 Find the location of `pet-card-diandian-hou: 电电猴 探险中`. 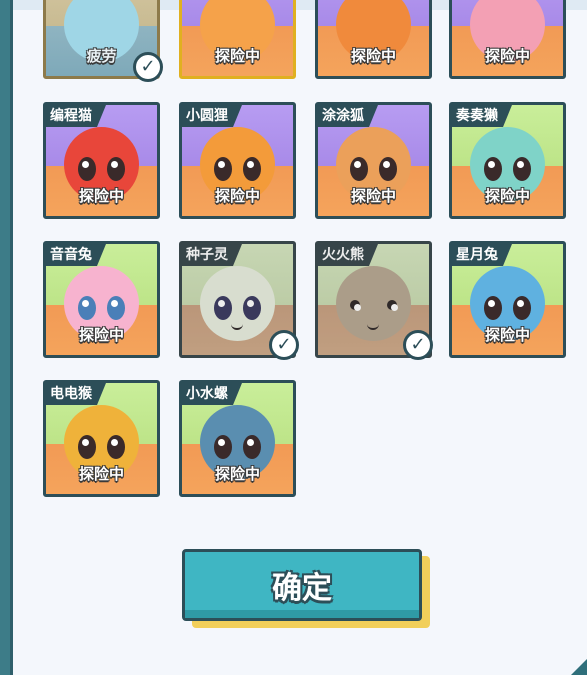

pet-card-diandian-hou: 电电猴 探险中 is located at coordinates (101, 438).